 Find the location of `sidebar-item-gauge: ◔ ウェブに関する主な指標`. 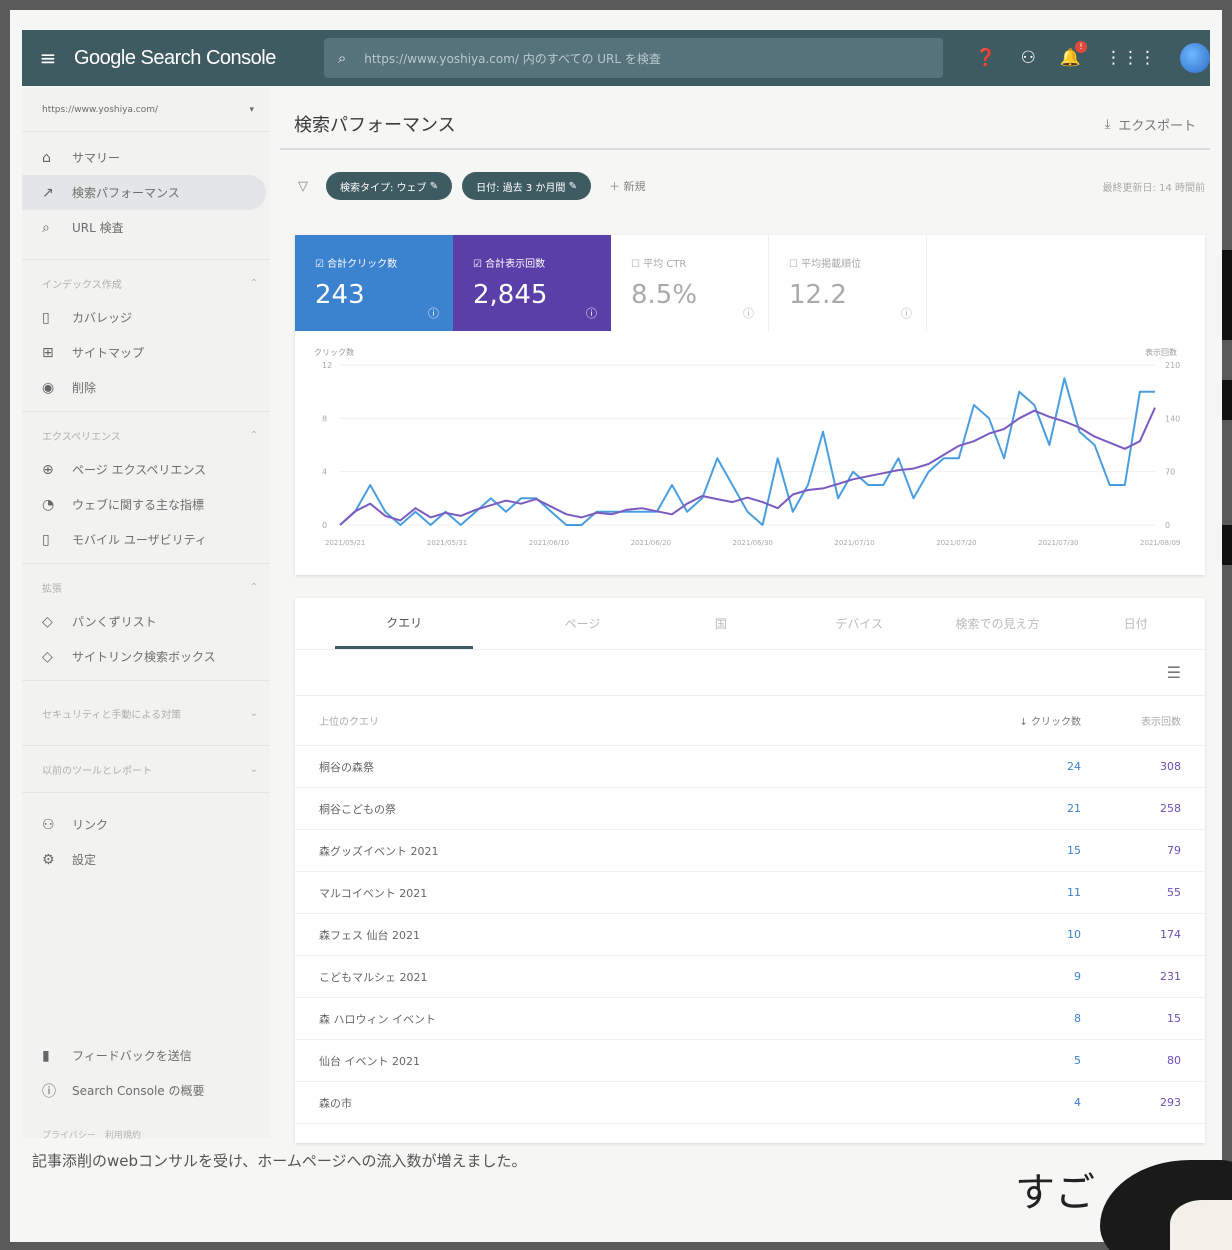

sidebar-item-gauge: ◔ ウェブに関する主な指標 is located at coordinates (146, 504).